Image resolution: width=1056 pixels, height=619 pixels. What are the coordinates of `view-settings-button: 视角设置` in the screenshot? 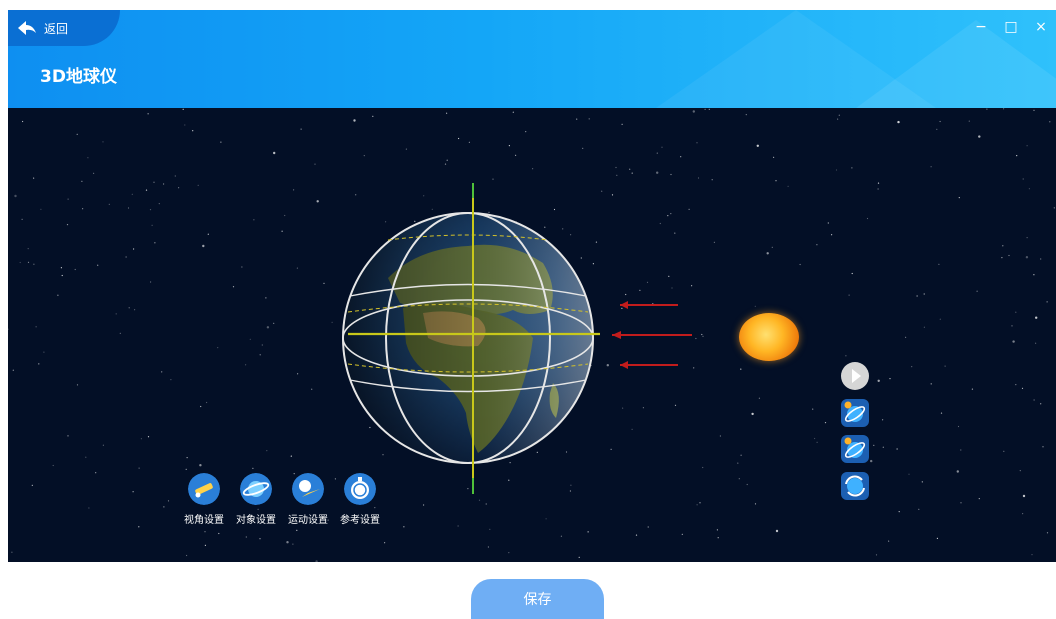 It's located at (204, 499).